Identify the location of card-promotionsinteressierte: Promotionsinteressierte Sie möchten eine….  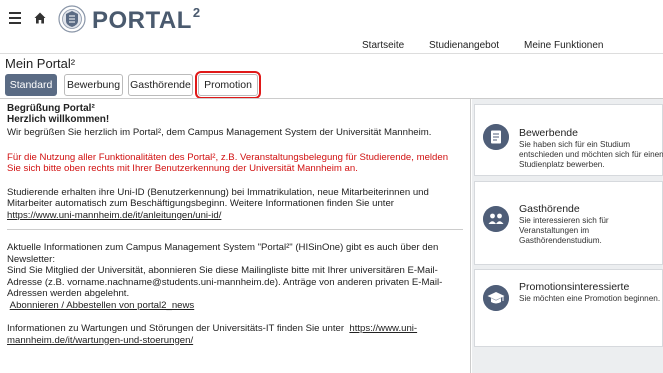
(568, 308).